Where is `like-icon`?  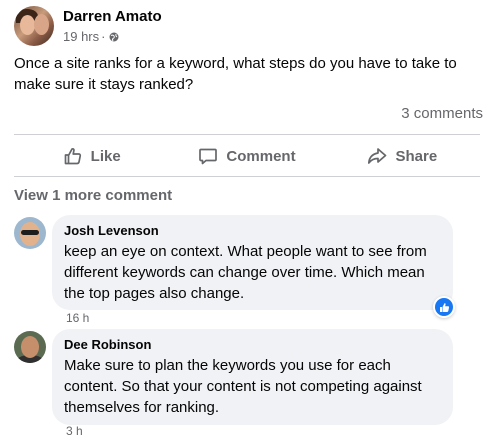
like-icon is located at coordinates (444, 307).